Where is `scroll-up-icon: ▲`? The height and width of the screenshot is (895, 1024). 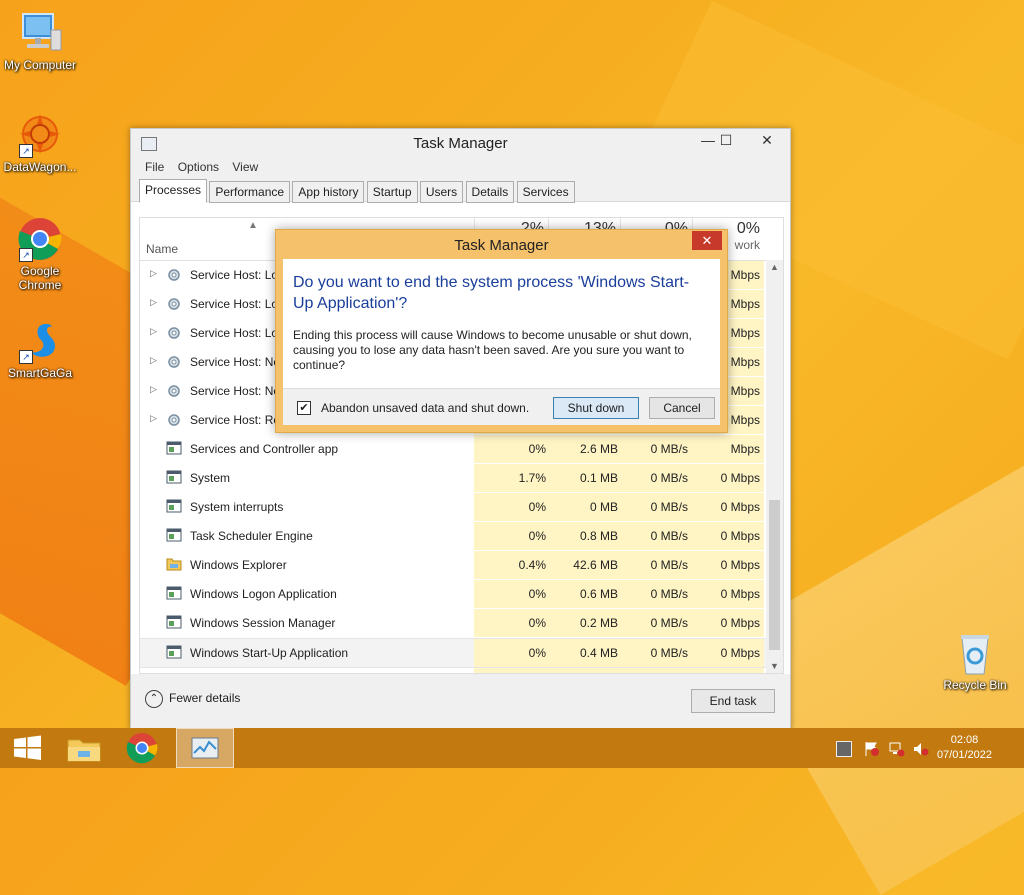
scroll-up-icon: ▲ is located at coordinates (774, 267).